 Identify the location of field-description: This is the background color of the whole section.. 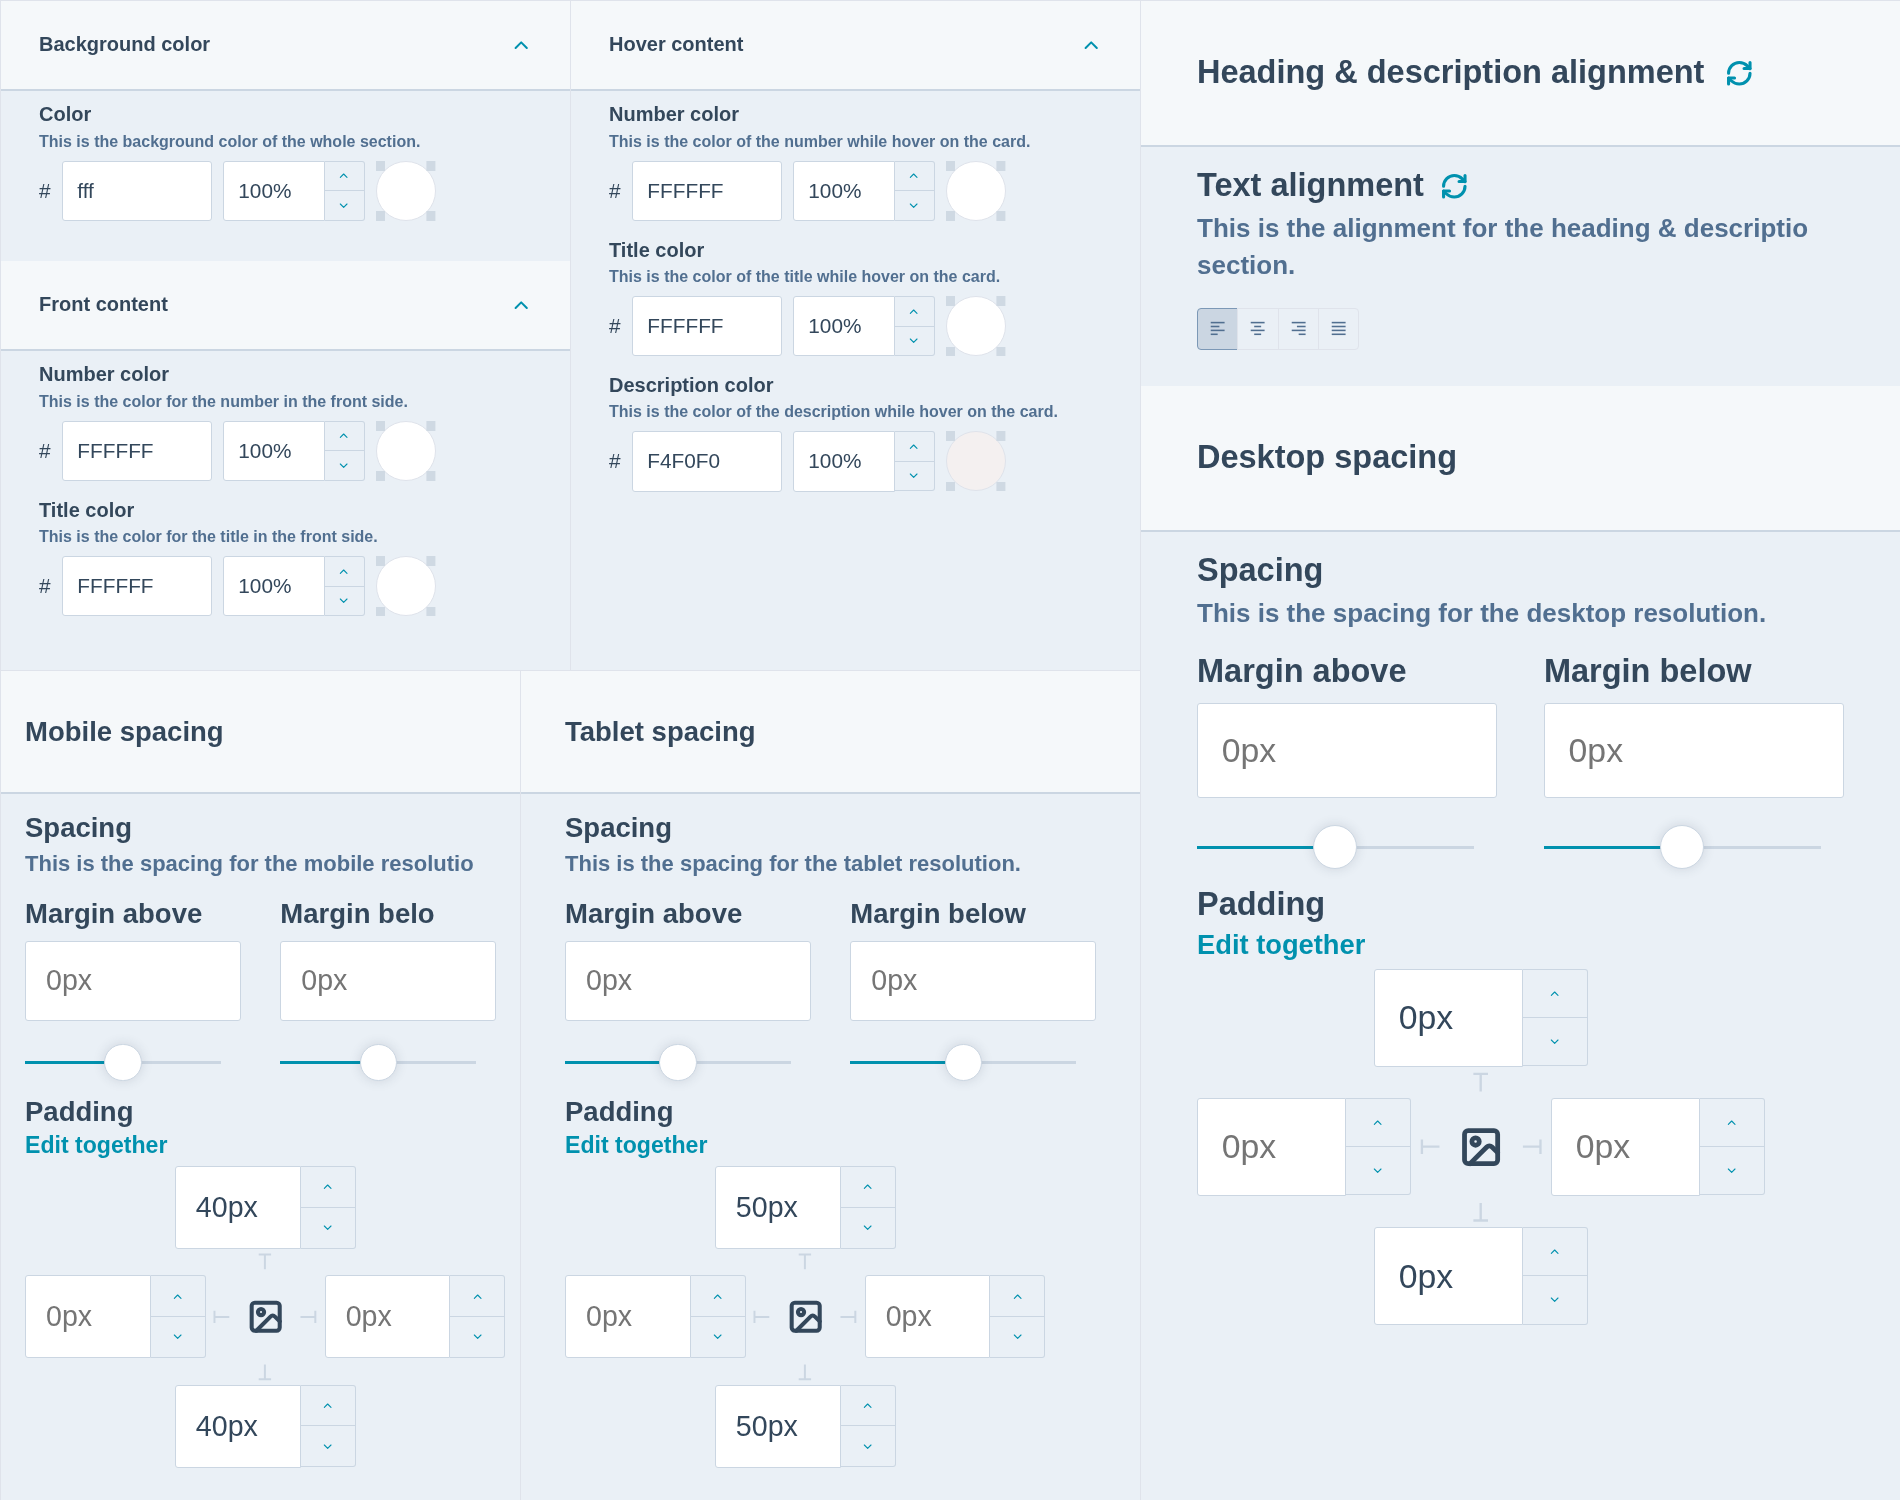
(230, 141).